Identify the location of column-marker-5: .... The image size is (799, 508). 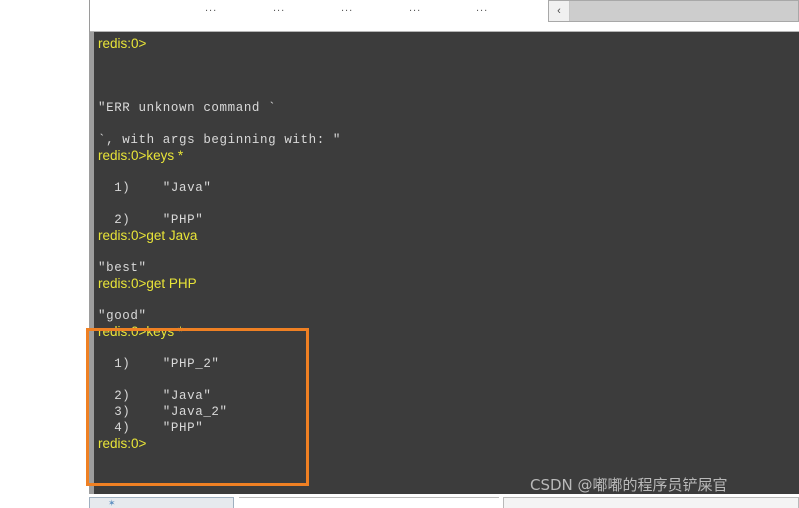
(482, 8).